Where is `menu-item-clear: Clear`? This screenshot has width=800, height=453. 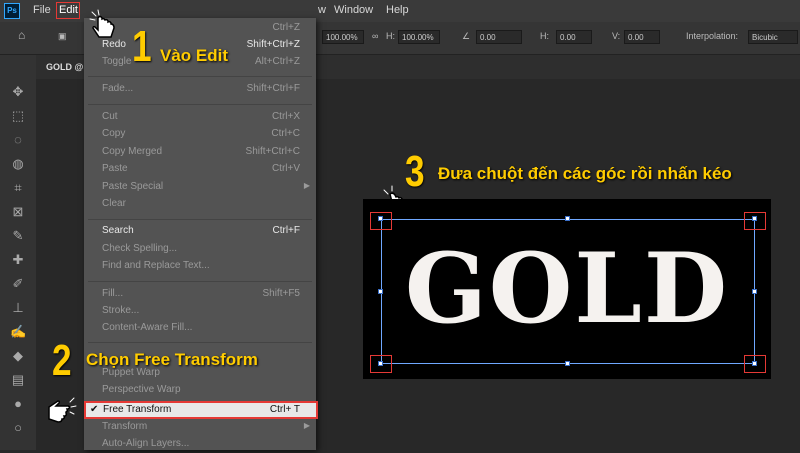
menu-item-clear: Clear is located at coordinates (200, 204).